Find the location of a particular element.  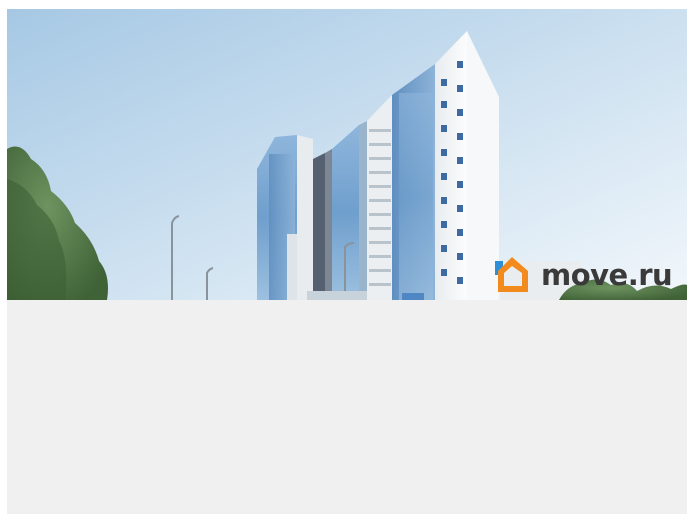

move-ru-watermark: move.ru is located at coordinates (583, 275).